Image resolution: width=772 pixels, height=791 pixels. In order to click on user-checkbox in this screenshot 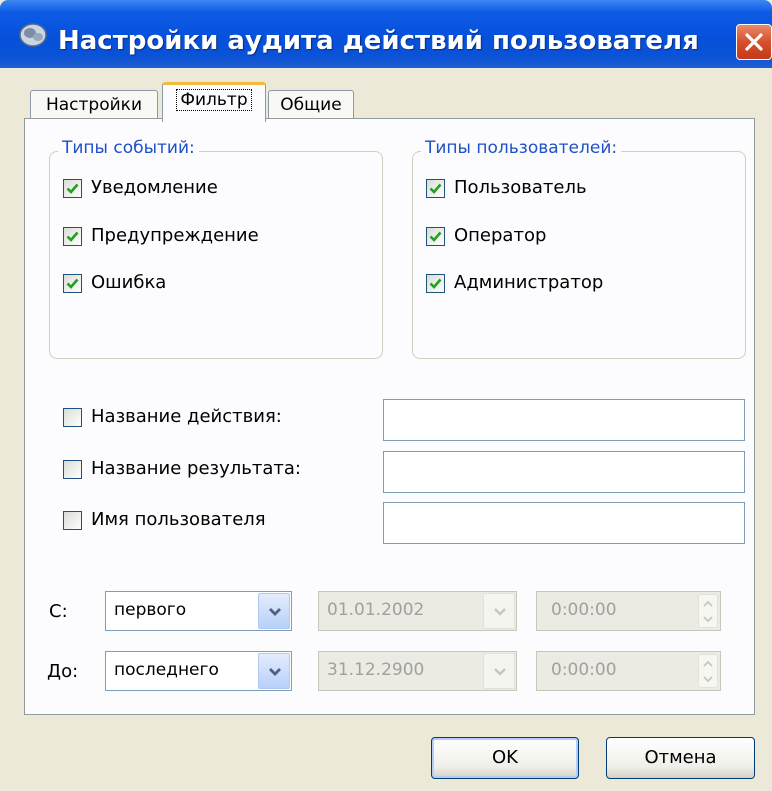, I will do `click(435, 188)`.